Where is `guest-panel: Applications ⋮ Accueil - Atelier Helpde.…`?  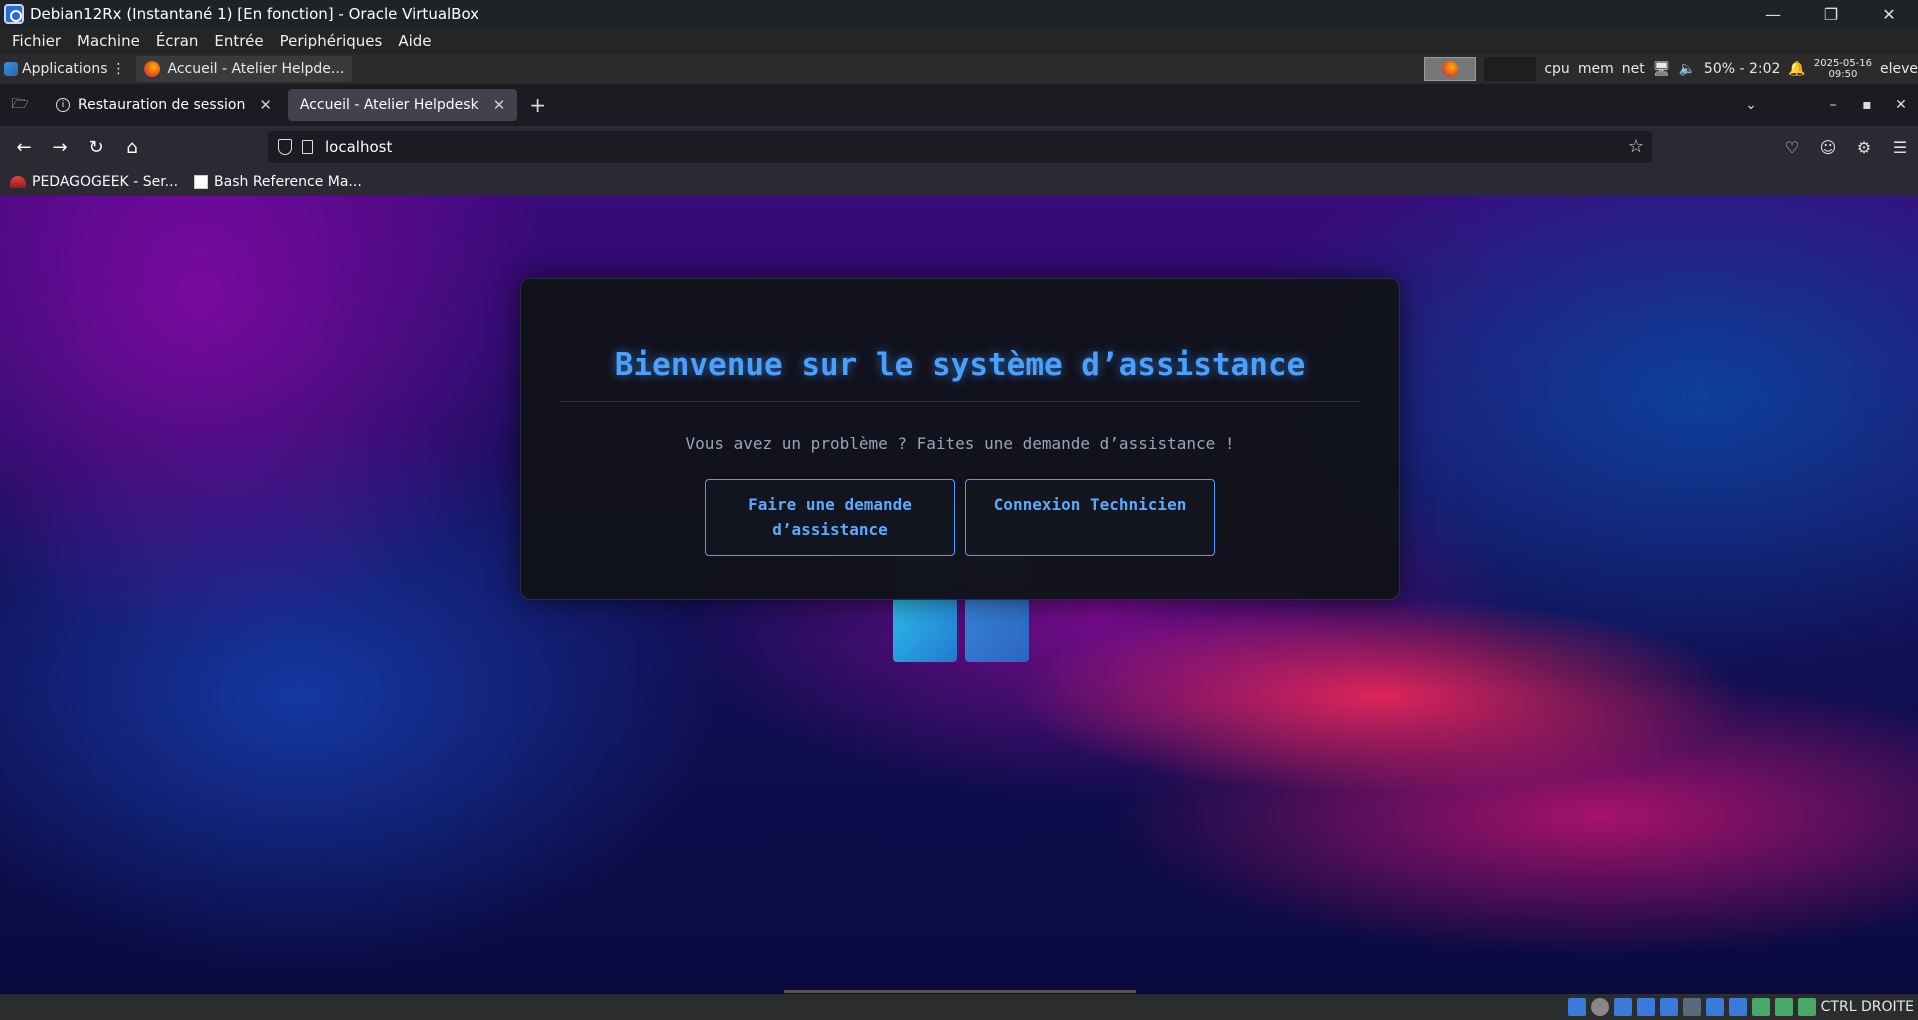
guest-panel: Applications ⋮ Accueil - Atelier Helpde.… is located at coordinates (959, 69).